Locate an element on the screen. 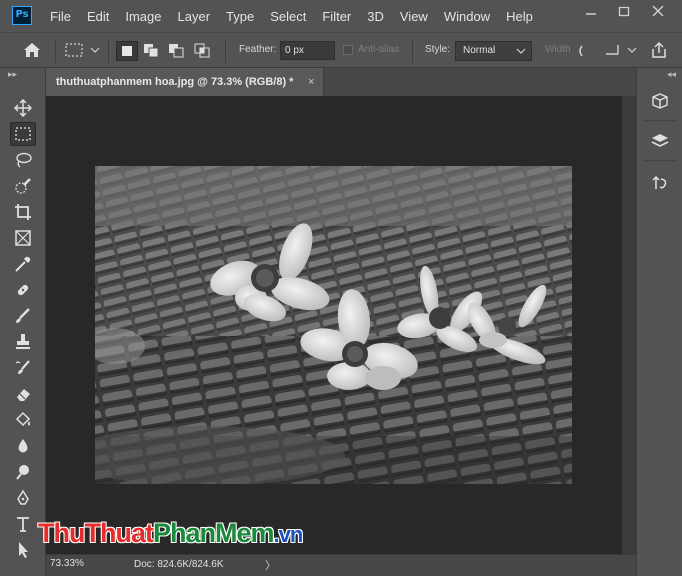 This screenshot has width=682, height=576. frame-tool is located at coordinates (23, 238).